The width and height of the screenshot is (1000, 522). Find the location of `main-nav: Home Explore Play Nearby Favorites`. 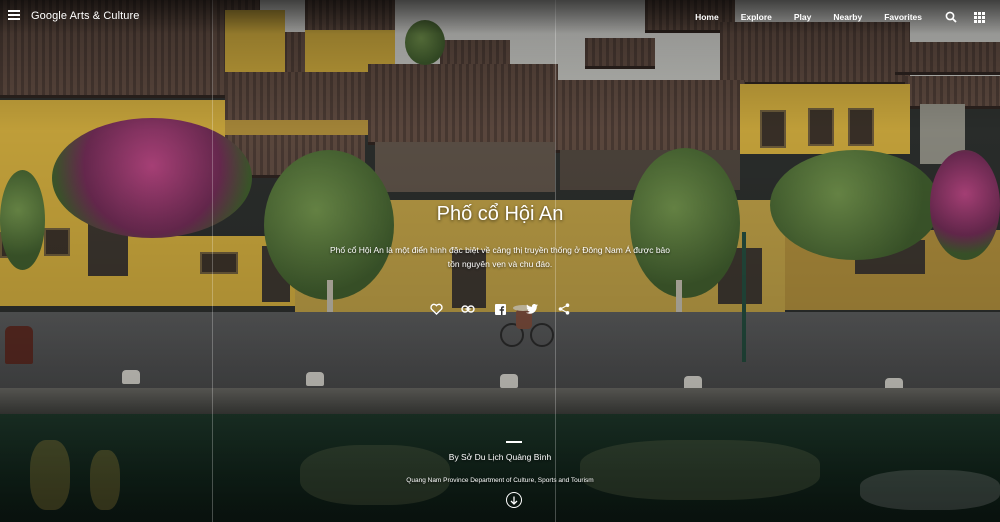

main-nav: Home Explore Play Nearby Favorites is located at coordinates (847, 17).